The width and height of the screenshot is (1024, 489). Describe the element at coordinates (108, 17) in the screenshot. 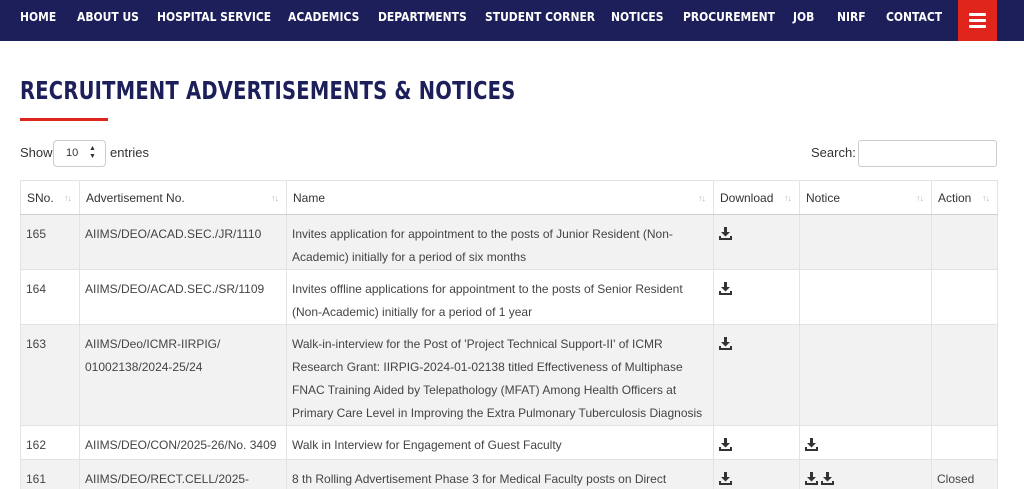

I see `nav-item-about-us: ABOUT US` at that location.